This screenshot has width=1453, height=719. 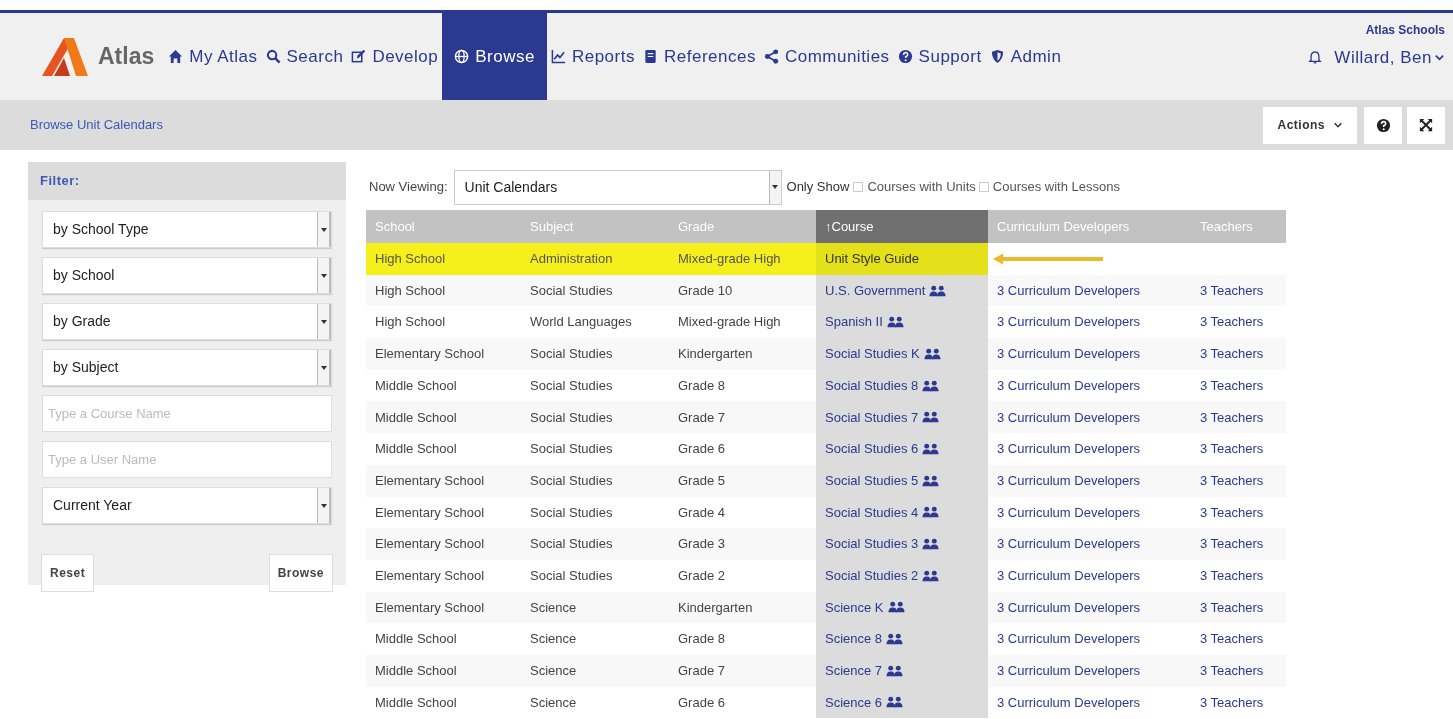 I want to click on table-cell-text: Grade 5, so click(x=701, y=480).